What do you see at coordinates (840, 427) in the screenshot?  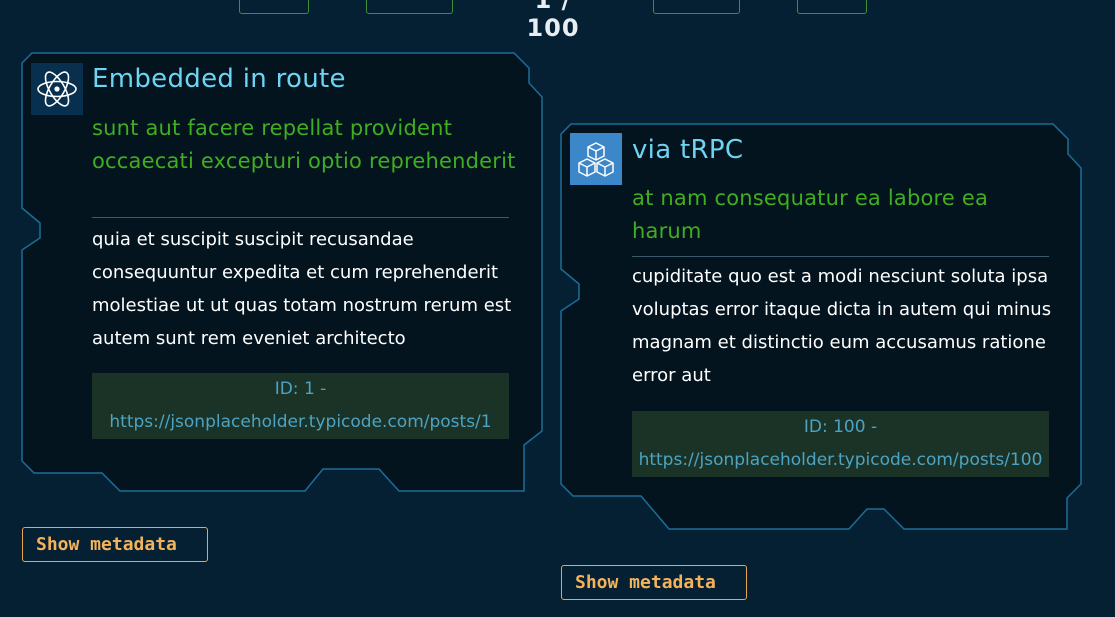 I see `post-id: ID: 100 -` at bounding box center [840, 427].